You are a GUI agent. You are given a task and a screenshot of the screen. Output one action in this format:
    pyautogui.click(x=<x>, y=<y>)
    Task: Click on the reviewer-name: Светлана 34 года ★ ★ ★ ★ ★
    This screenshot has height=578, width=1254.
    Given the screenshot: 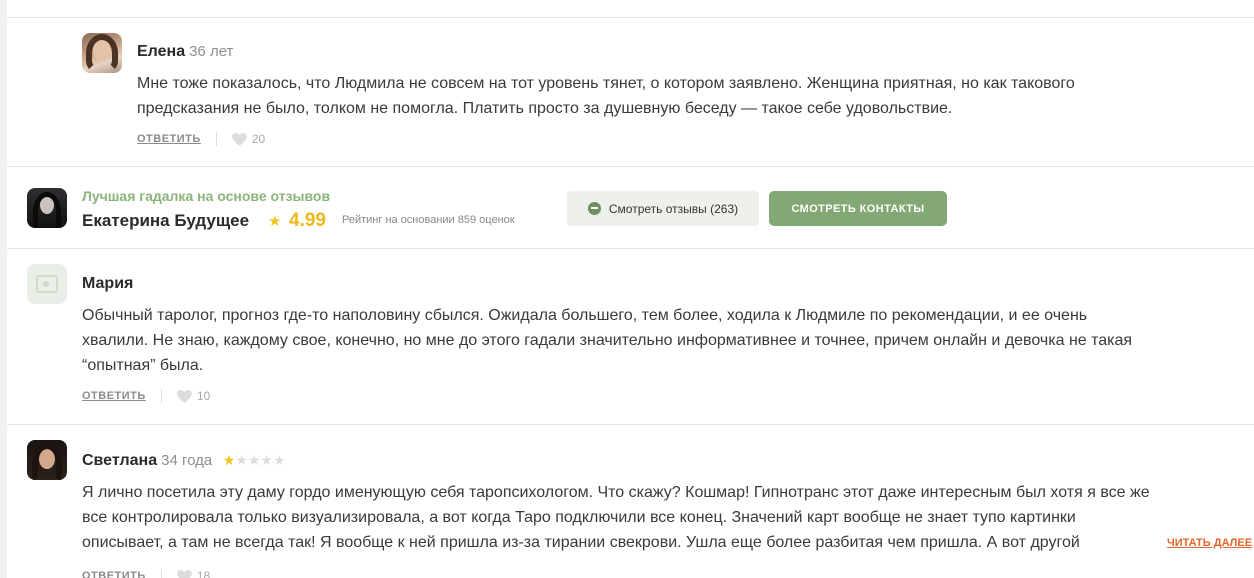 What is the action you would take?
    pyautogui.click(x=184, y=461)
    